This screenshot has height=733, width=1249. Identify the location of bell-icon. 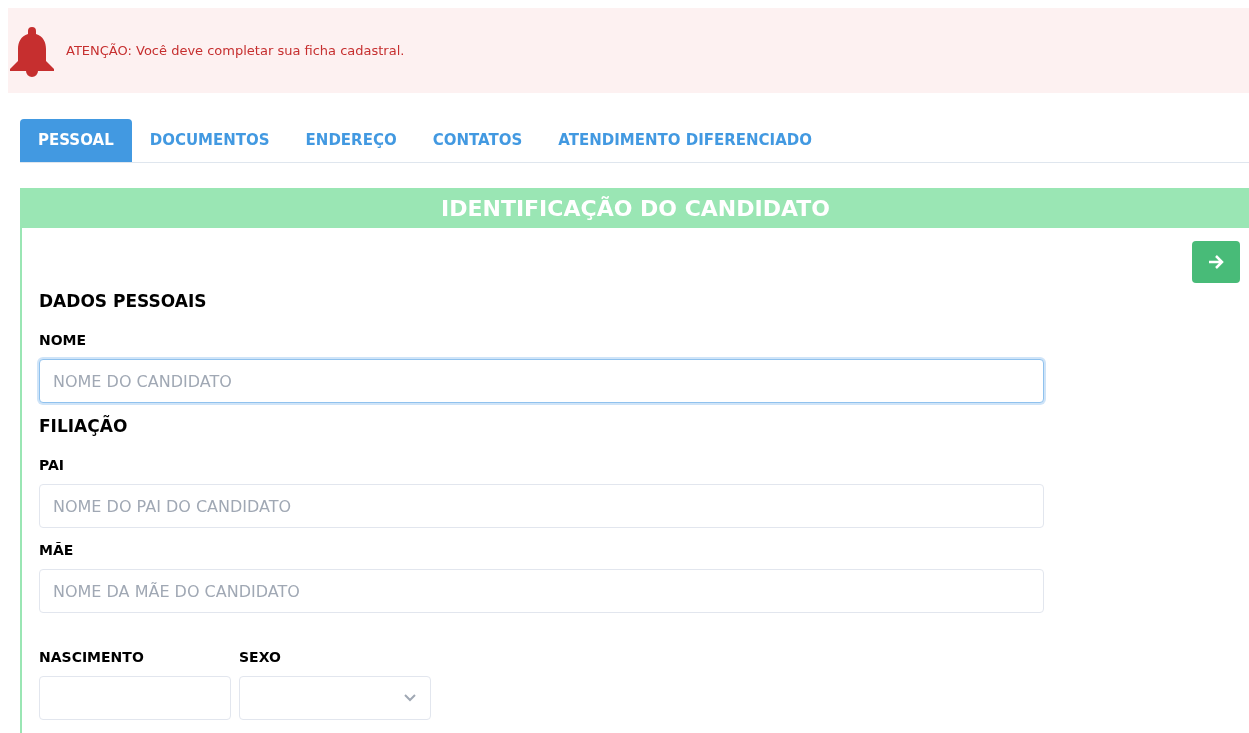
(32, 50).